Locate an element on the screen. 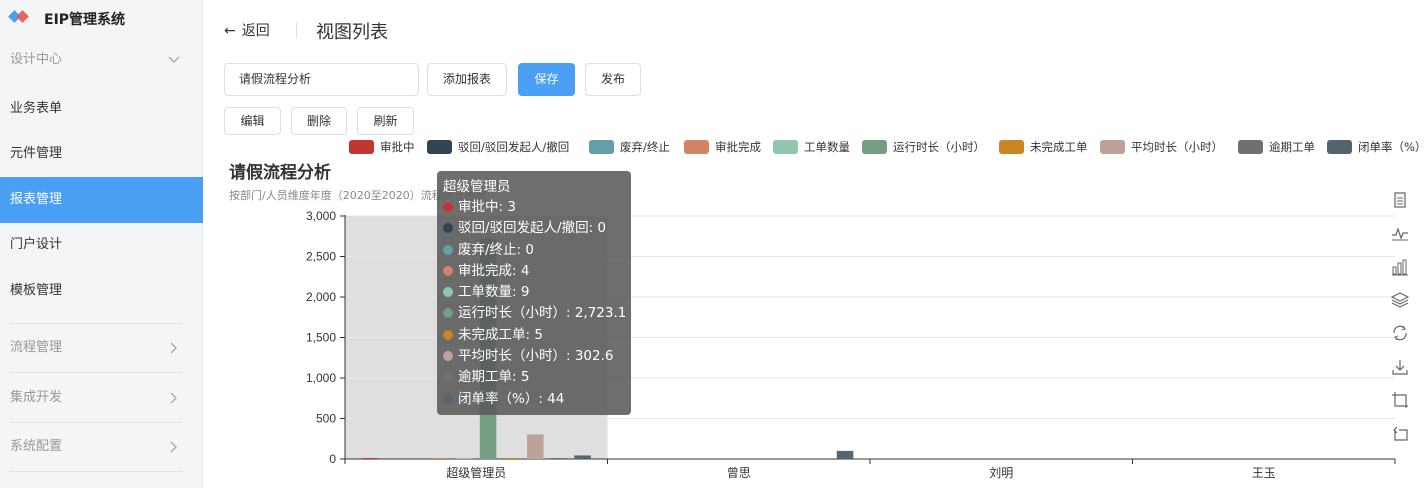  tooltip-title: 超级管理员 is located at coordinates (477, 187).